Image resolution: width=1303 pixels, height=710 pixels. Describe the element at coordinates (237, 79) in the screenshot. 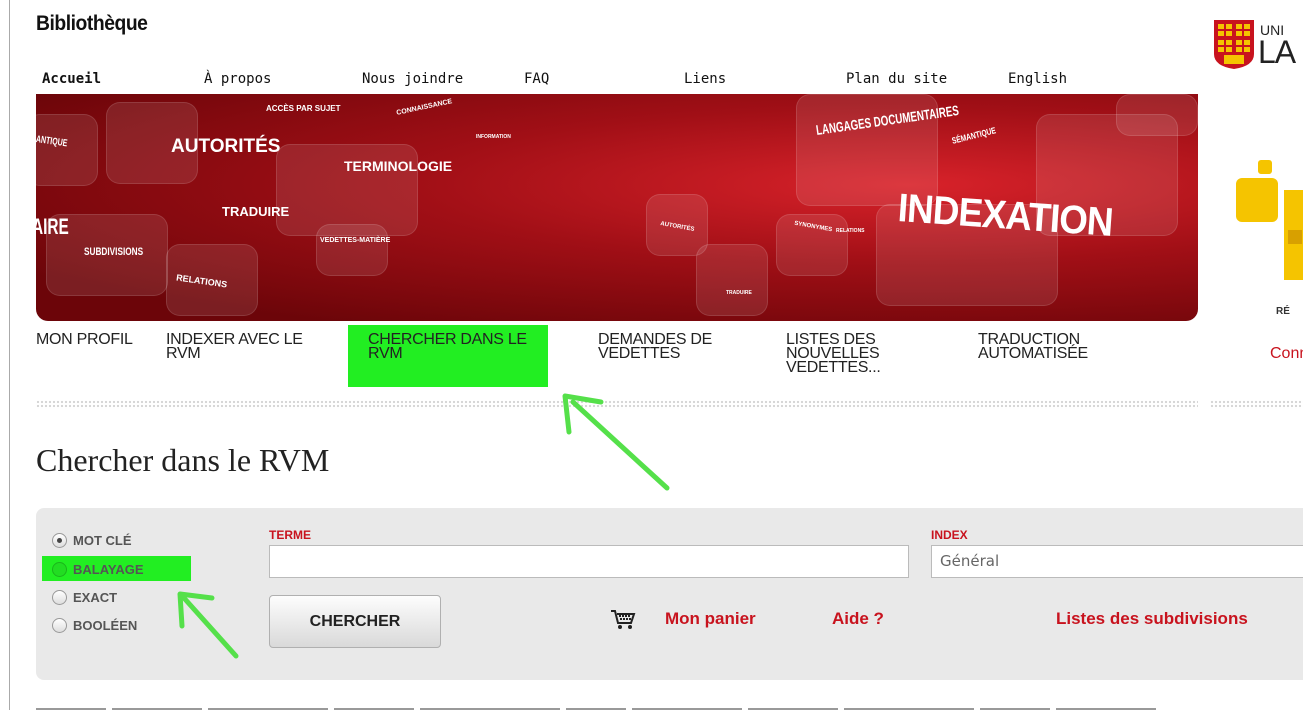

I see `nav-a-propos: À propos` at that location.